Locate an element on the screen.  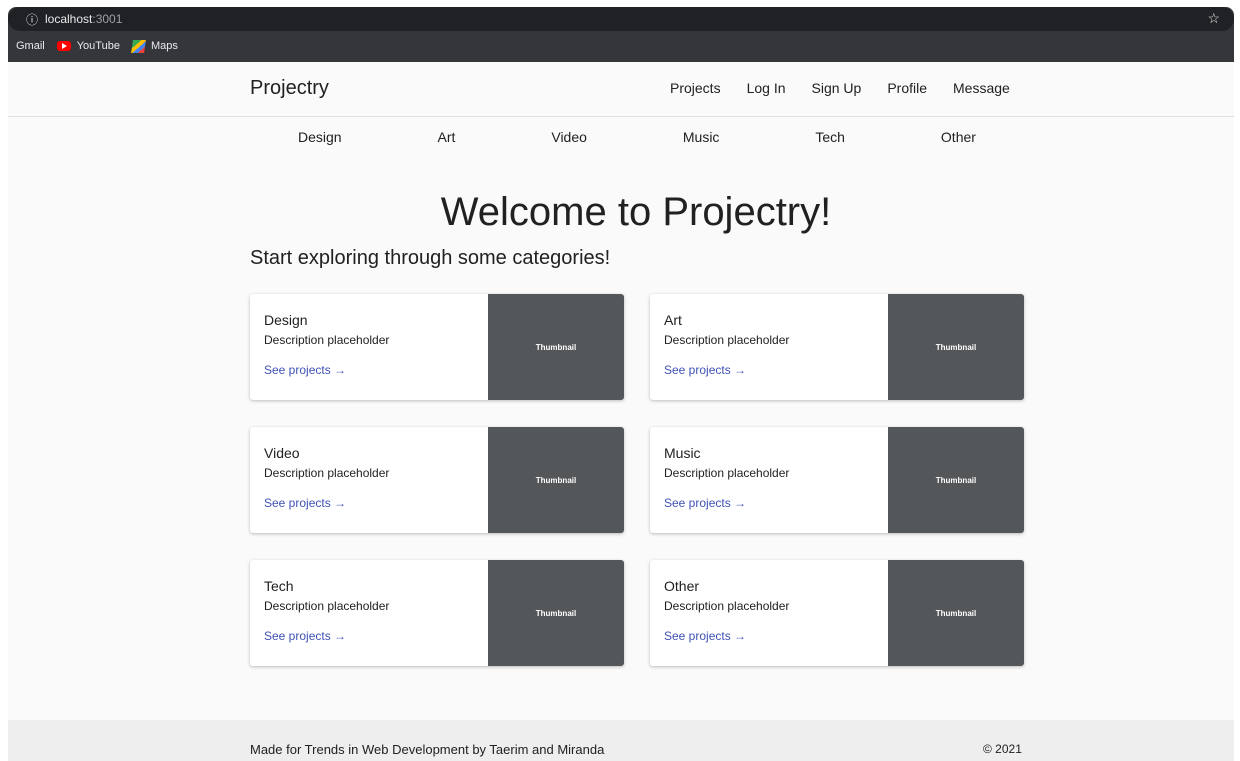
nav-profile: Profile is located at coordinates (907, 88).